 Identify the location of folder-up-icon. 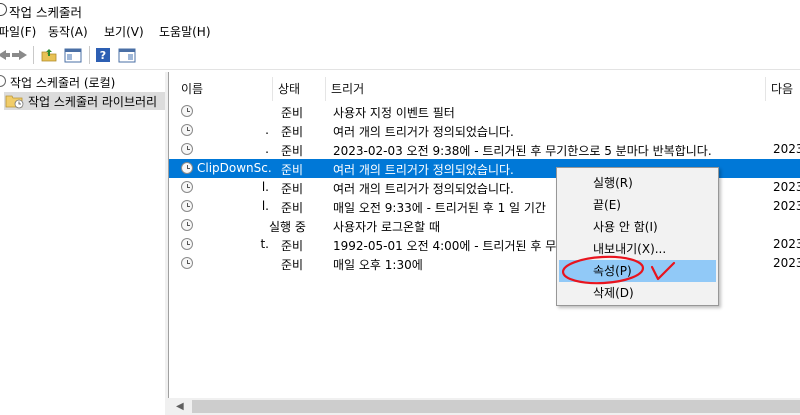
(49, 55).